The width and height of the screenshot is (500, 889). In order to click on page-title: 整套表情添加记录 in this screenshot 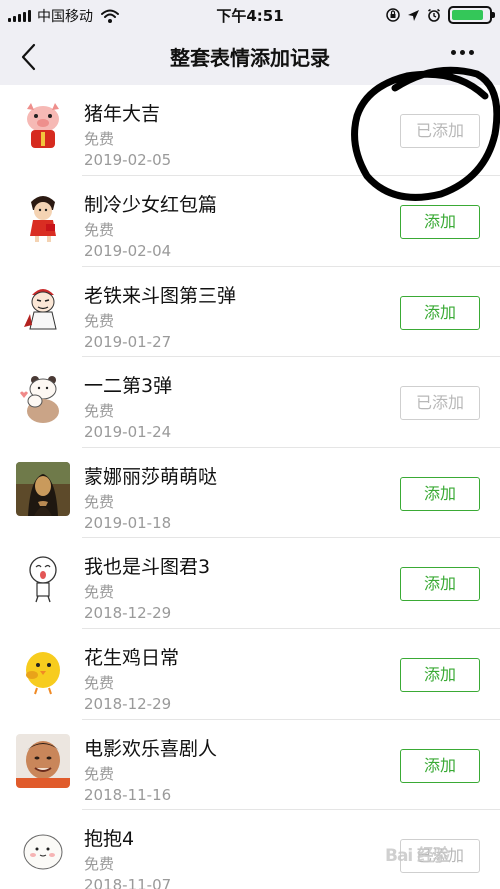, I will do `click(250, 58)`.